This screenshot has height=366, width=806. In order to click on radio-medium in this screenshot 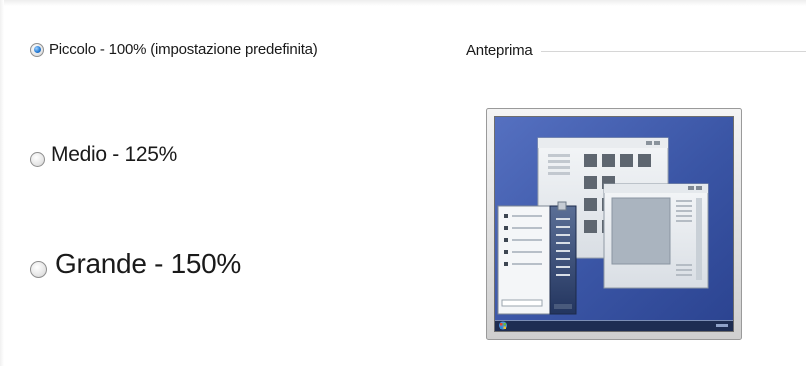, I will do `click(37, 159)`.